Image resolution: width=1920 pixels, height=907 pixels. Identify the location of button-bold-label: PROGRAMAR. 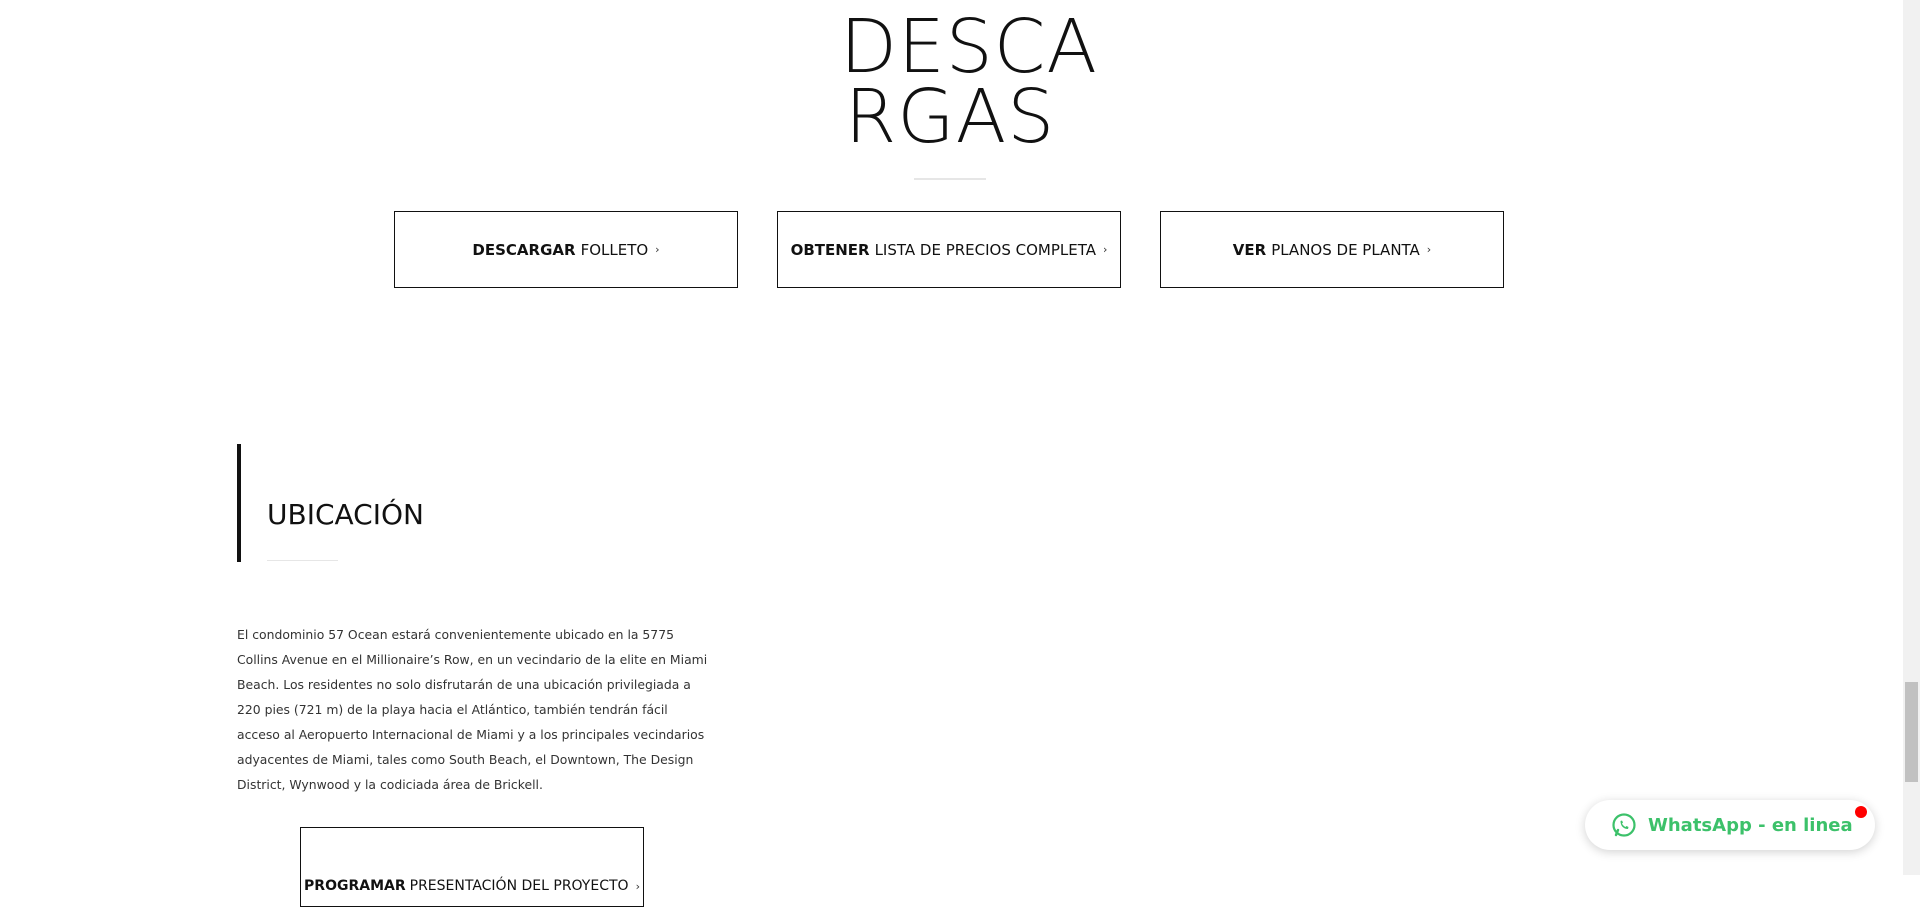
(355, 886).